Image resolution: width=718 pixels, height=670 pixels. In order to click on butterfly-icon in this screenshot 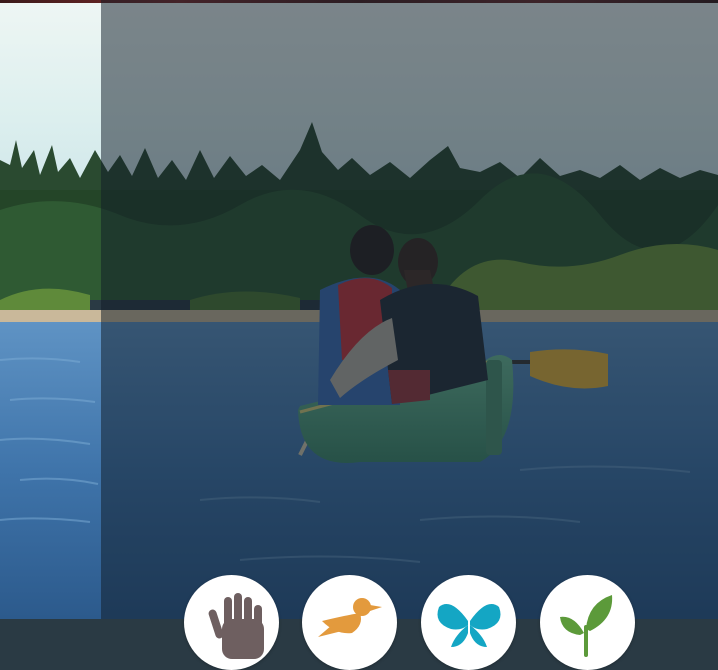, I will do `click(469, 625)`.